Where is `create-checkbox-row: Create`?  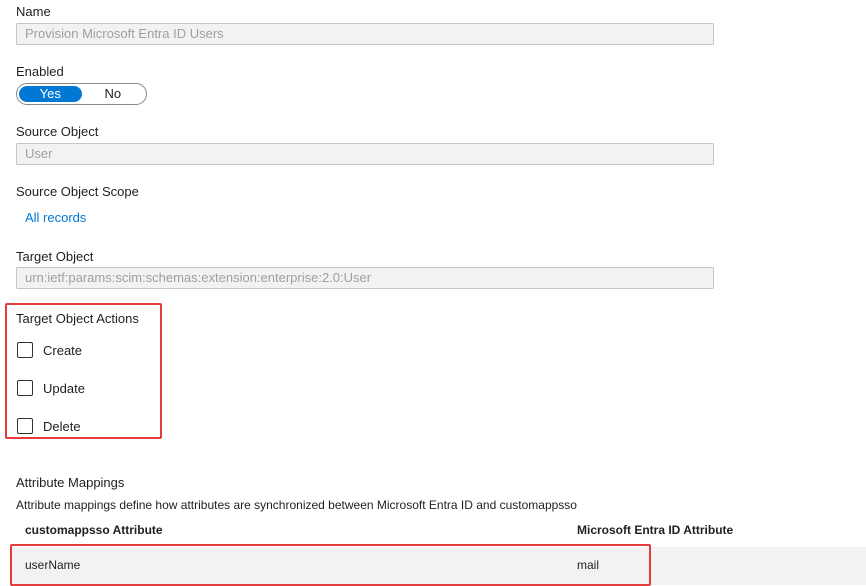 create-checkbox-row: Create is located at coordinates (49, 350).